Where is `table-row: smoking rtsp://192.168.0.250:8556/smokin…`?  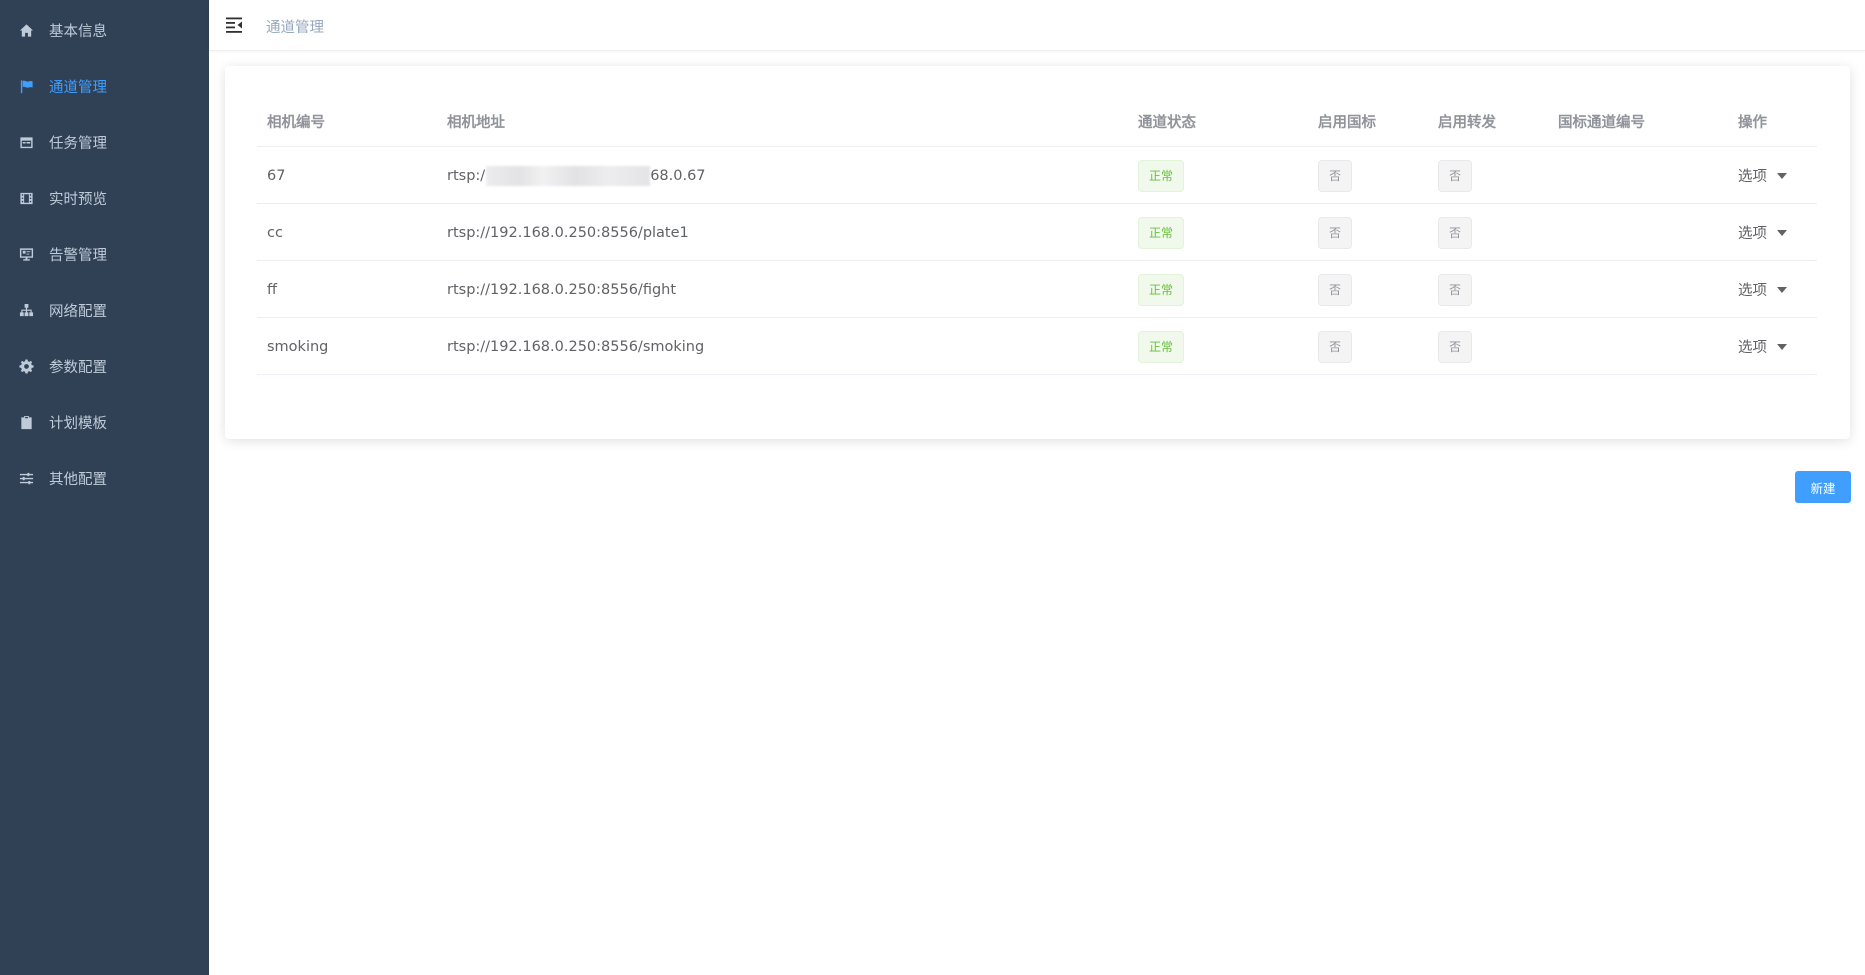
table-row: smoking rtsp://192.168.0.250:8556/smokin… is located at coordinates (1037, 346).